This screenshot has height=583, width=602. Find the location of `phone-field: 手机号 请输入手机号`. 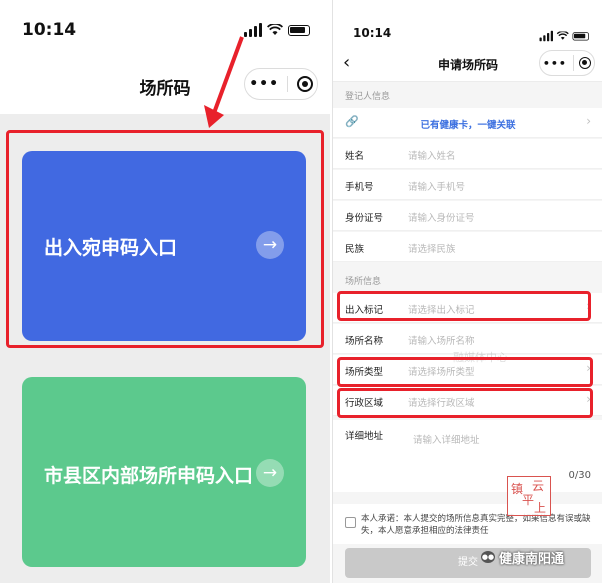

phone-field: 手机号 请输入手机号 is located at coordinates (467, 185).